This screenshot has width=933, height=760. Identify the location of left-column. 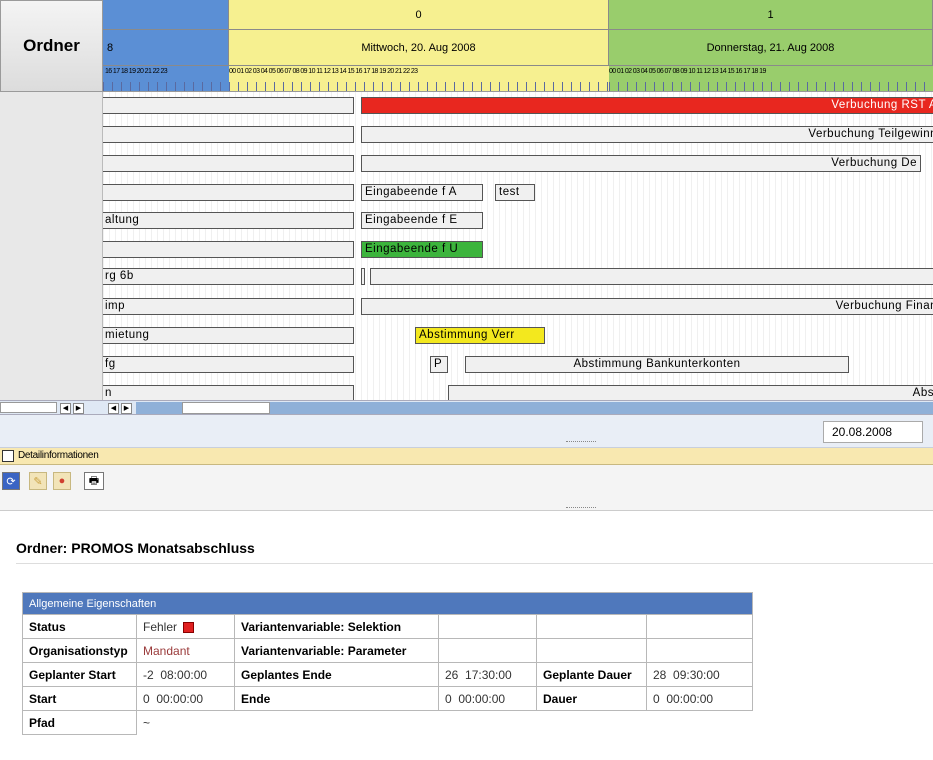
(51, 246).